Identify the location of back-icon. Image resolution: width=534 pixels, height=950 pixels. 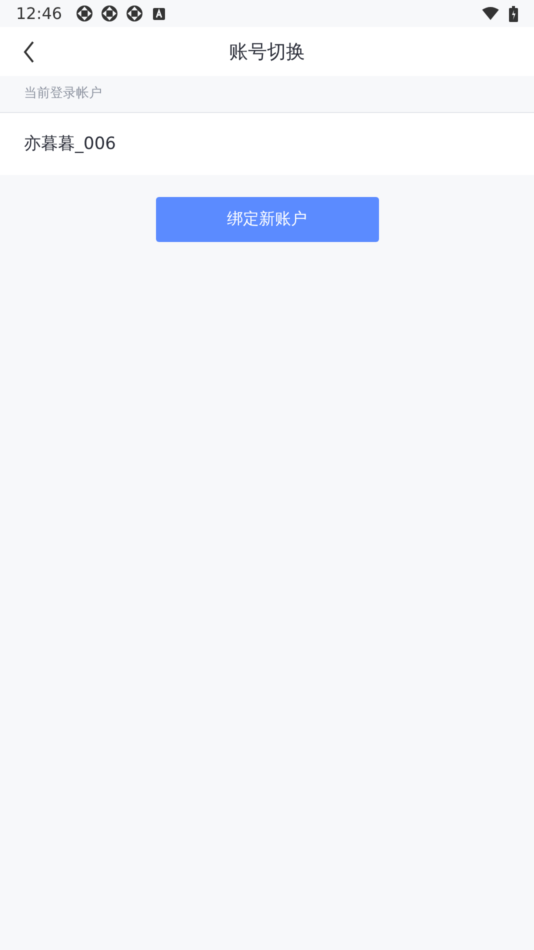
(29, 52).